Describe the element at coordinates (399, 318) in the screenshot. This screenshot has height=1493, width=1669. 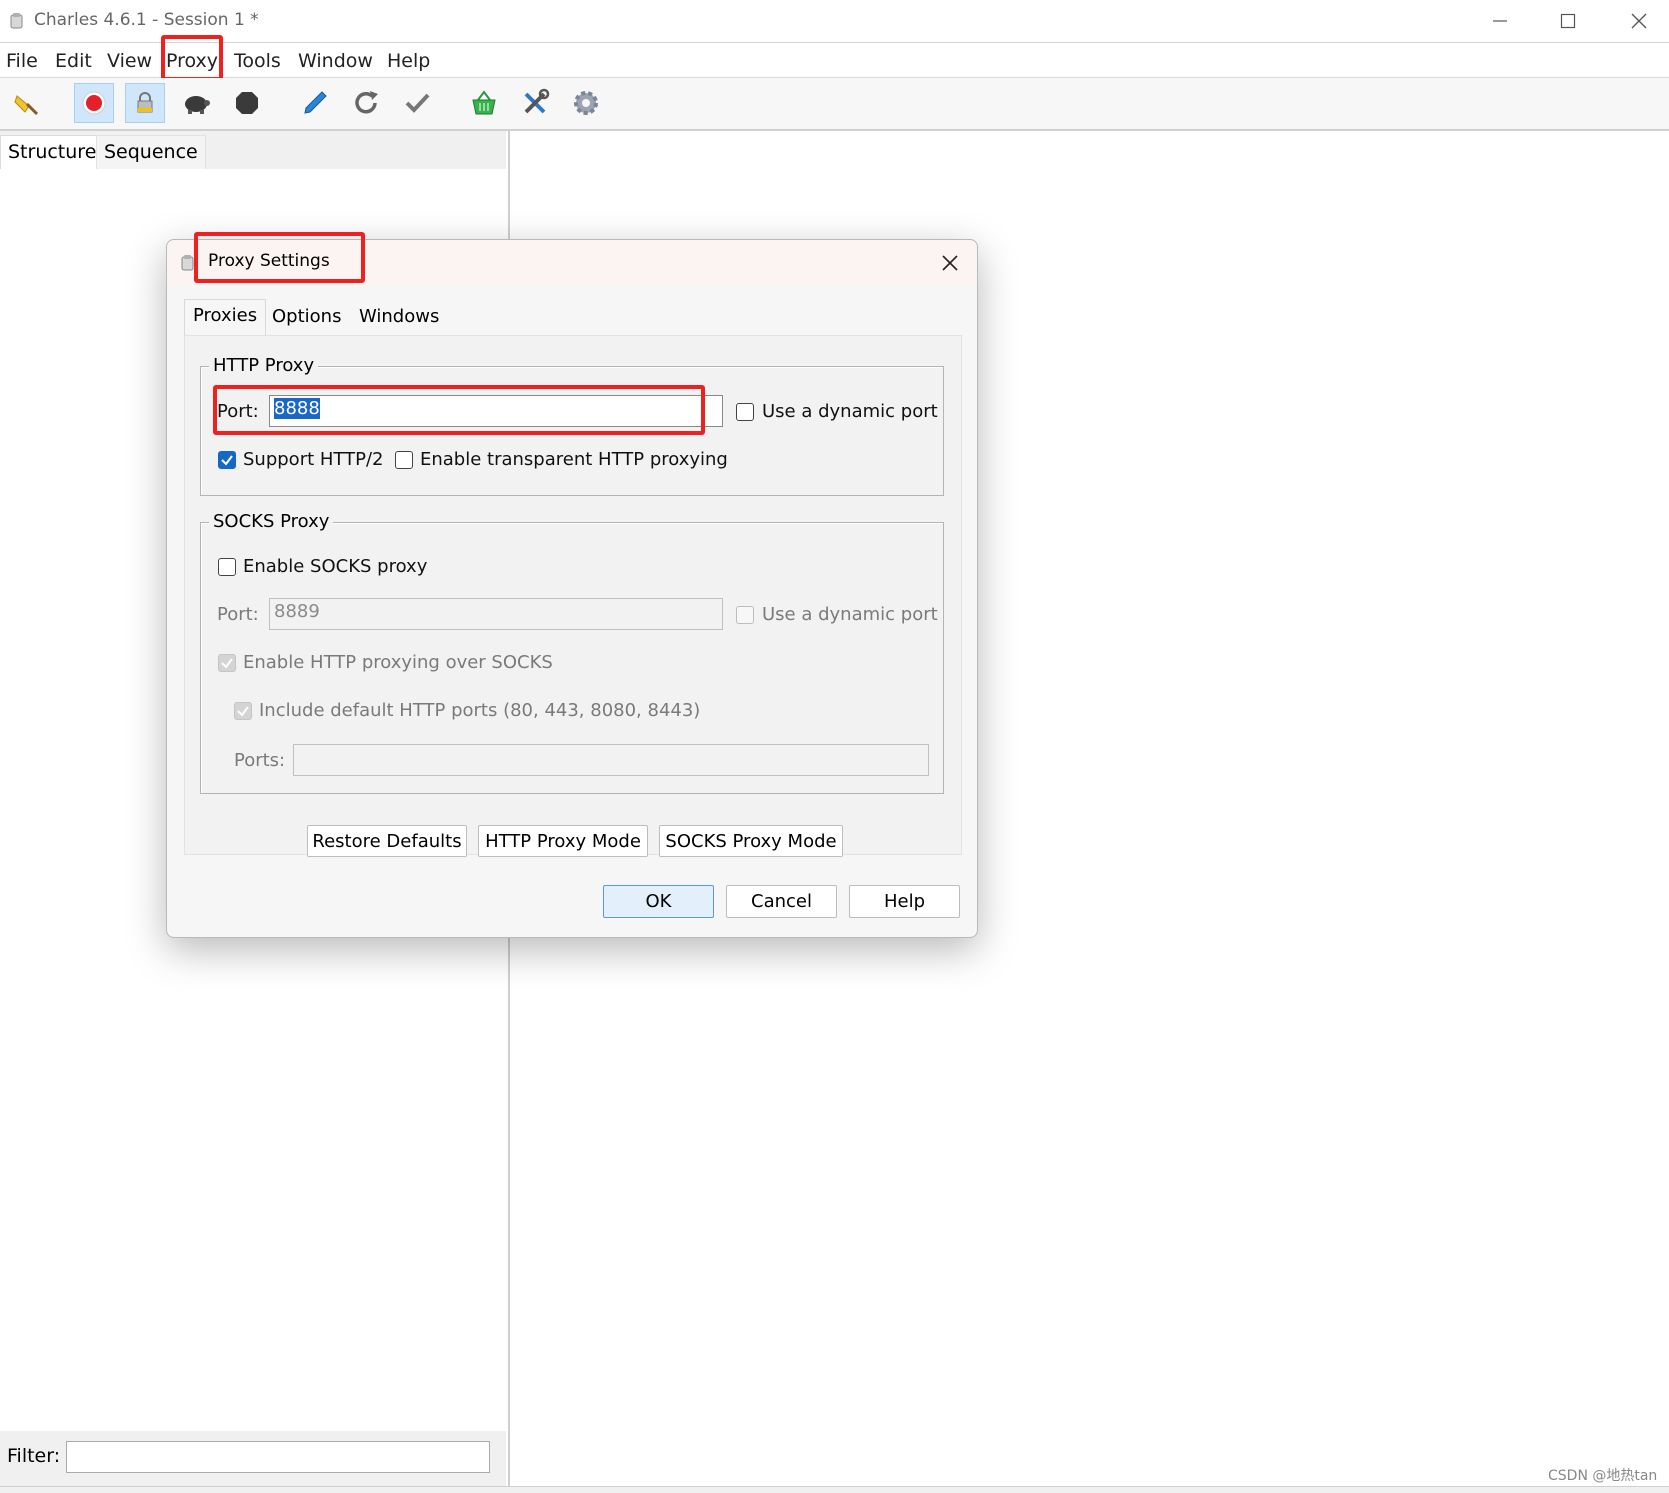
I see `tab-windows: Windows` at that location.